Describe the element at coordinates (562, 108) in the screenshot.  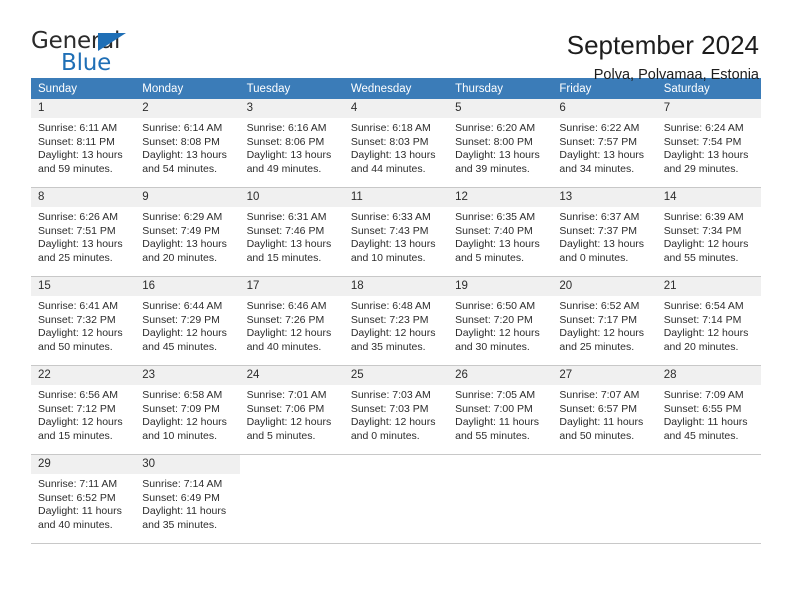
I see `day-number: 6` at that location.